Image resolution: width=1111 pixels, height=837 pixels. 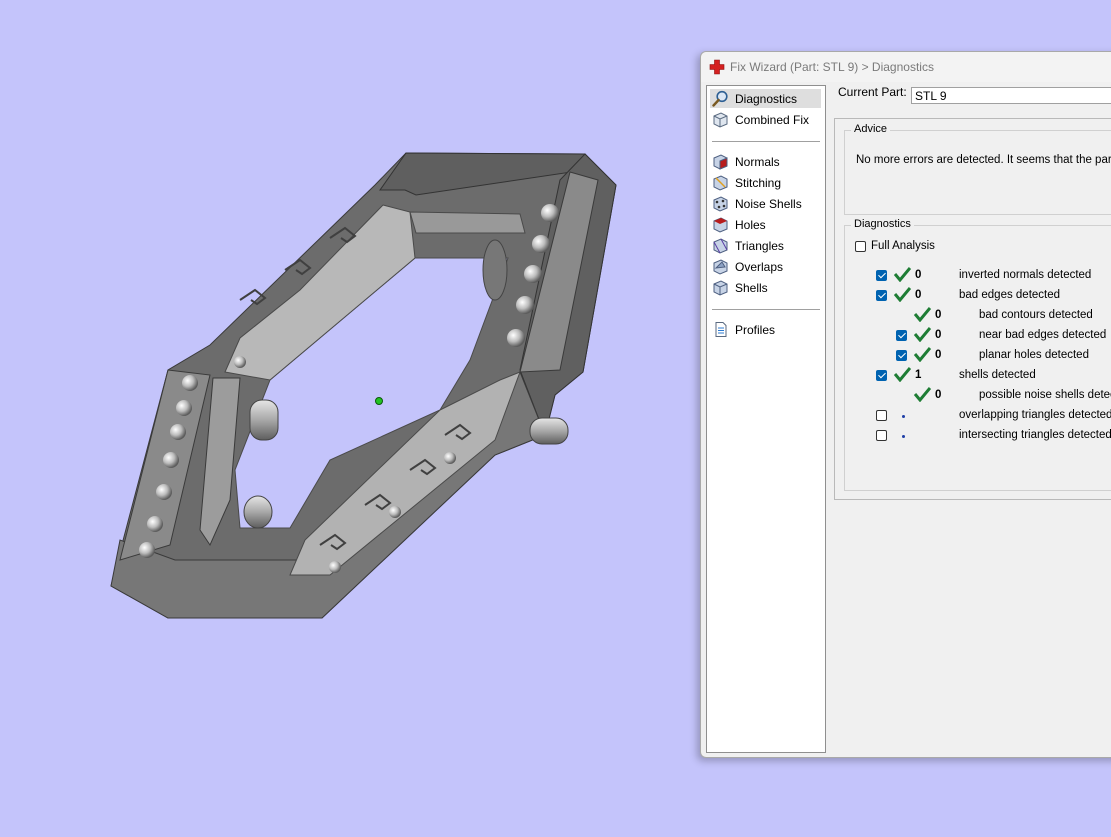 I want to click on diagnostics-title: Diagnostics, so click(x=882, y=224).